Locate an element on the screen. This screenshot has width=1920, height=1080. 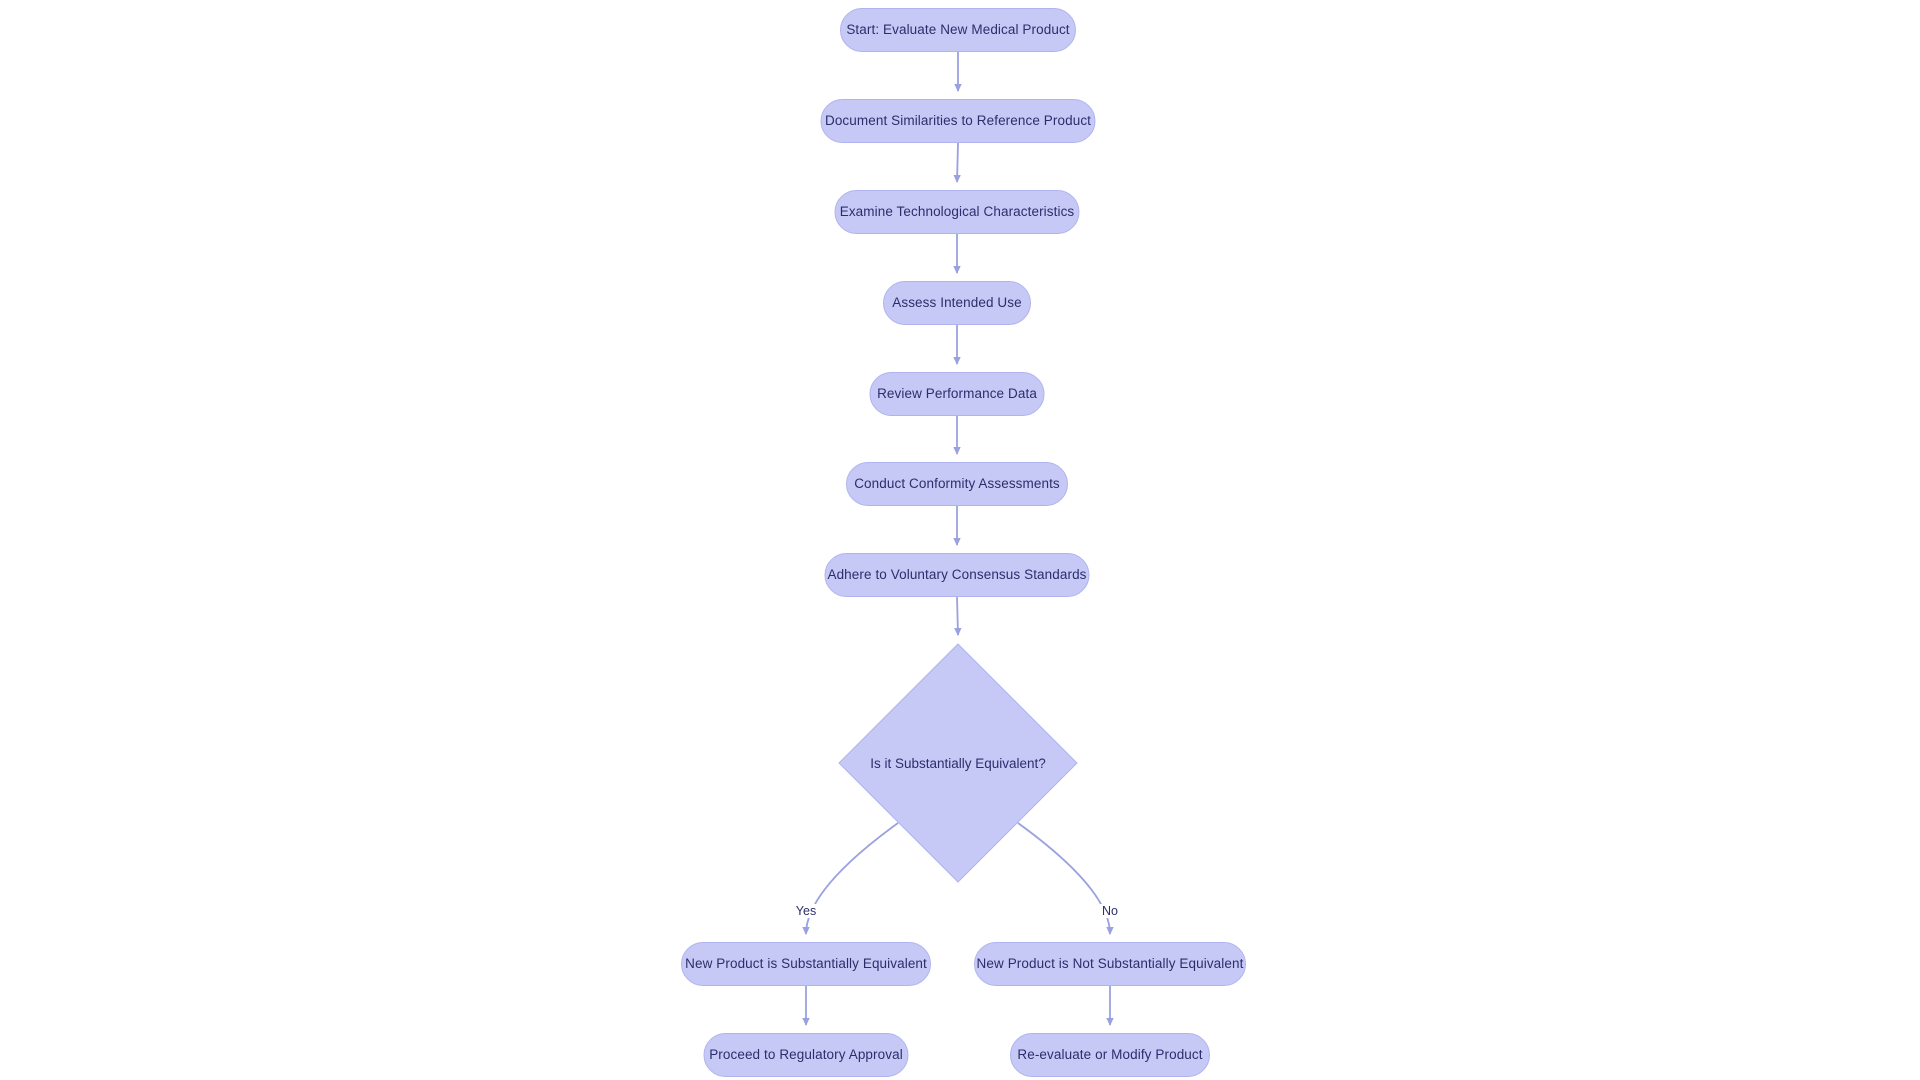
edge-layer is located at coordinates (958, 539).